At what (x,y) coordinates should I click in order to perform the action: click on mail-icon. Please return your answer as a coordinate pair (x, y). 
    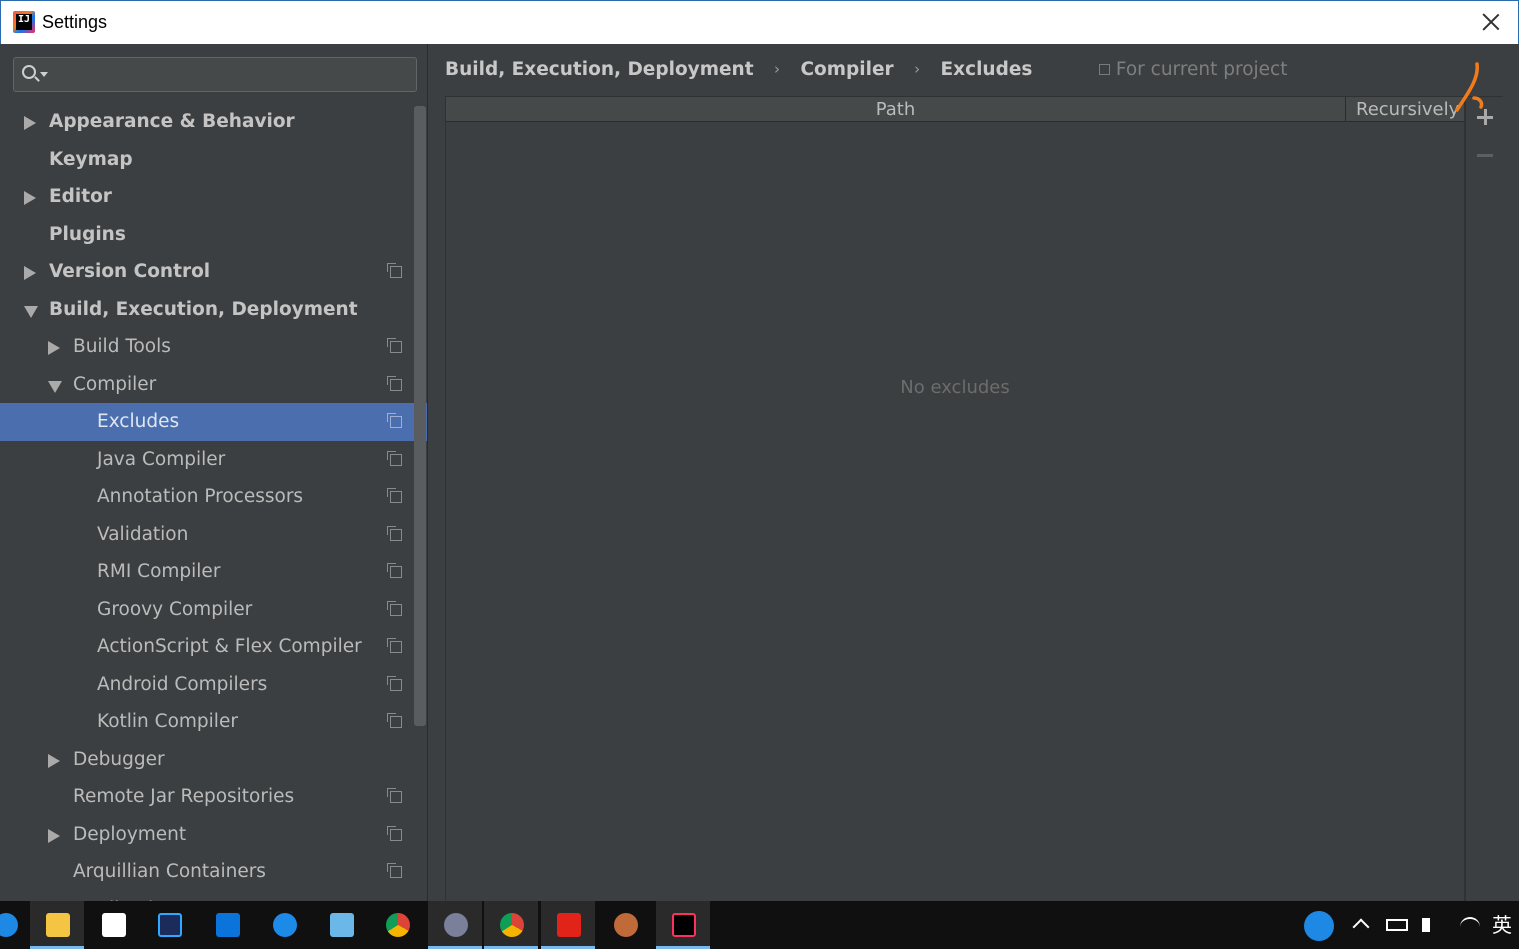
    Looking at the image, I should click on (113, 925).